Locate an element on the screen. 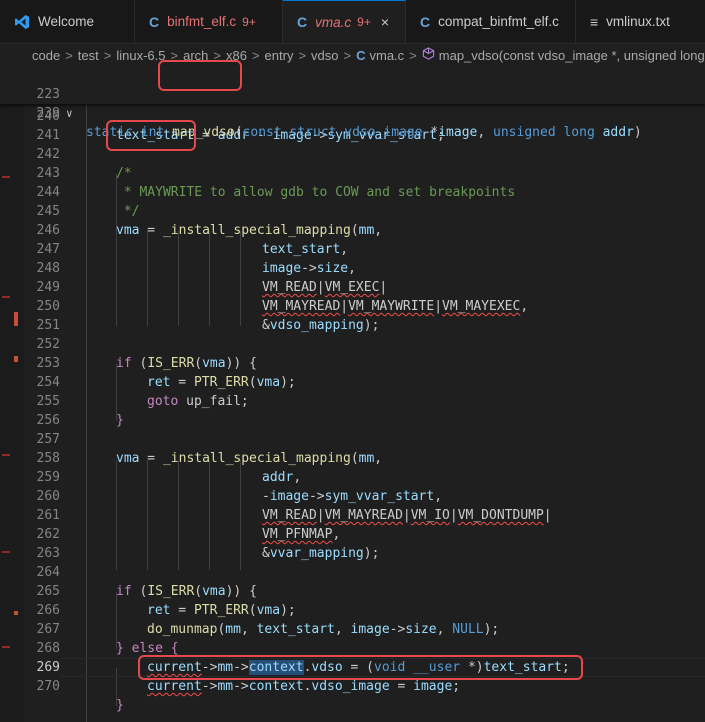 The height and width of the screenshot is (722, 705). line-number: 267 is located at coordinates (48, 629).